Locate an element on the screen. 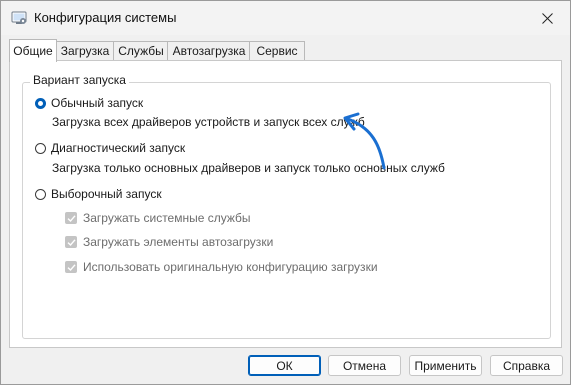 The width and height of the screenshot is (571, 385). tab-tools: Сервис is located at coordinates (277, 51).